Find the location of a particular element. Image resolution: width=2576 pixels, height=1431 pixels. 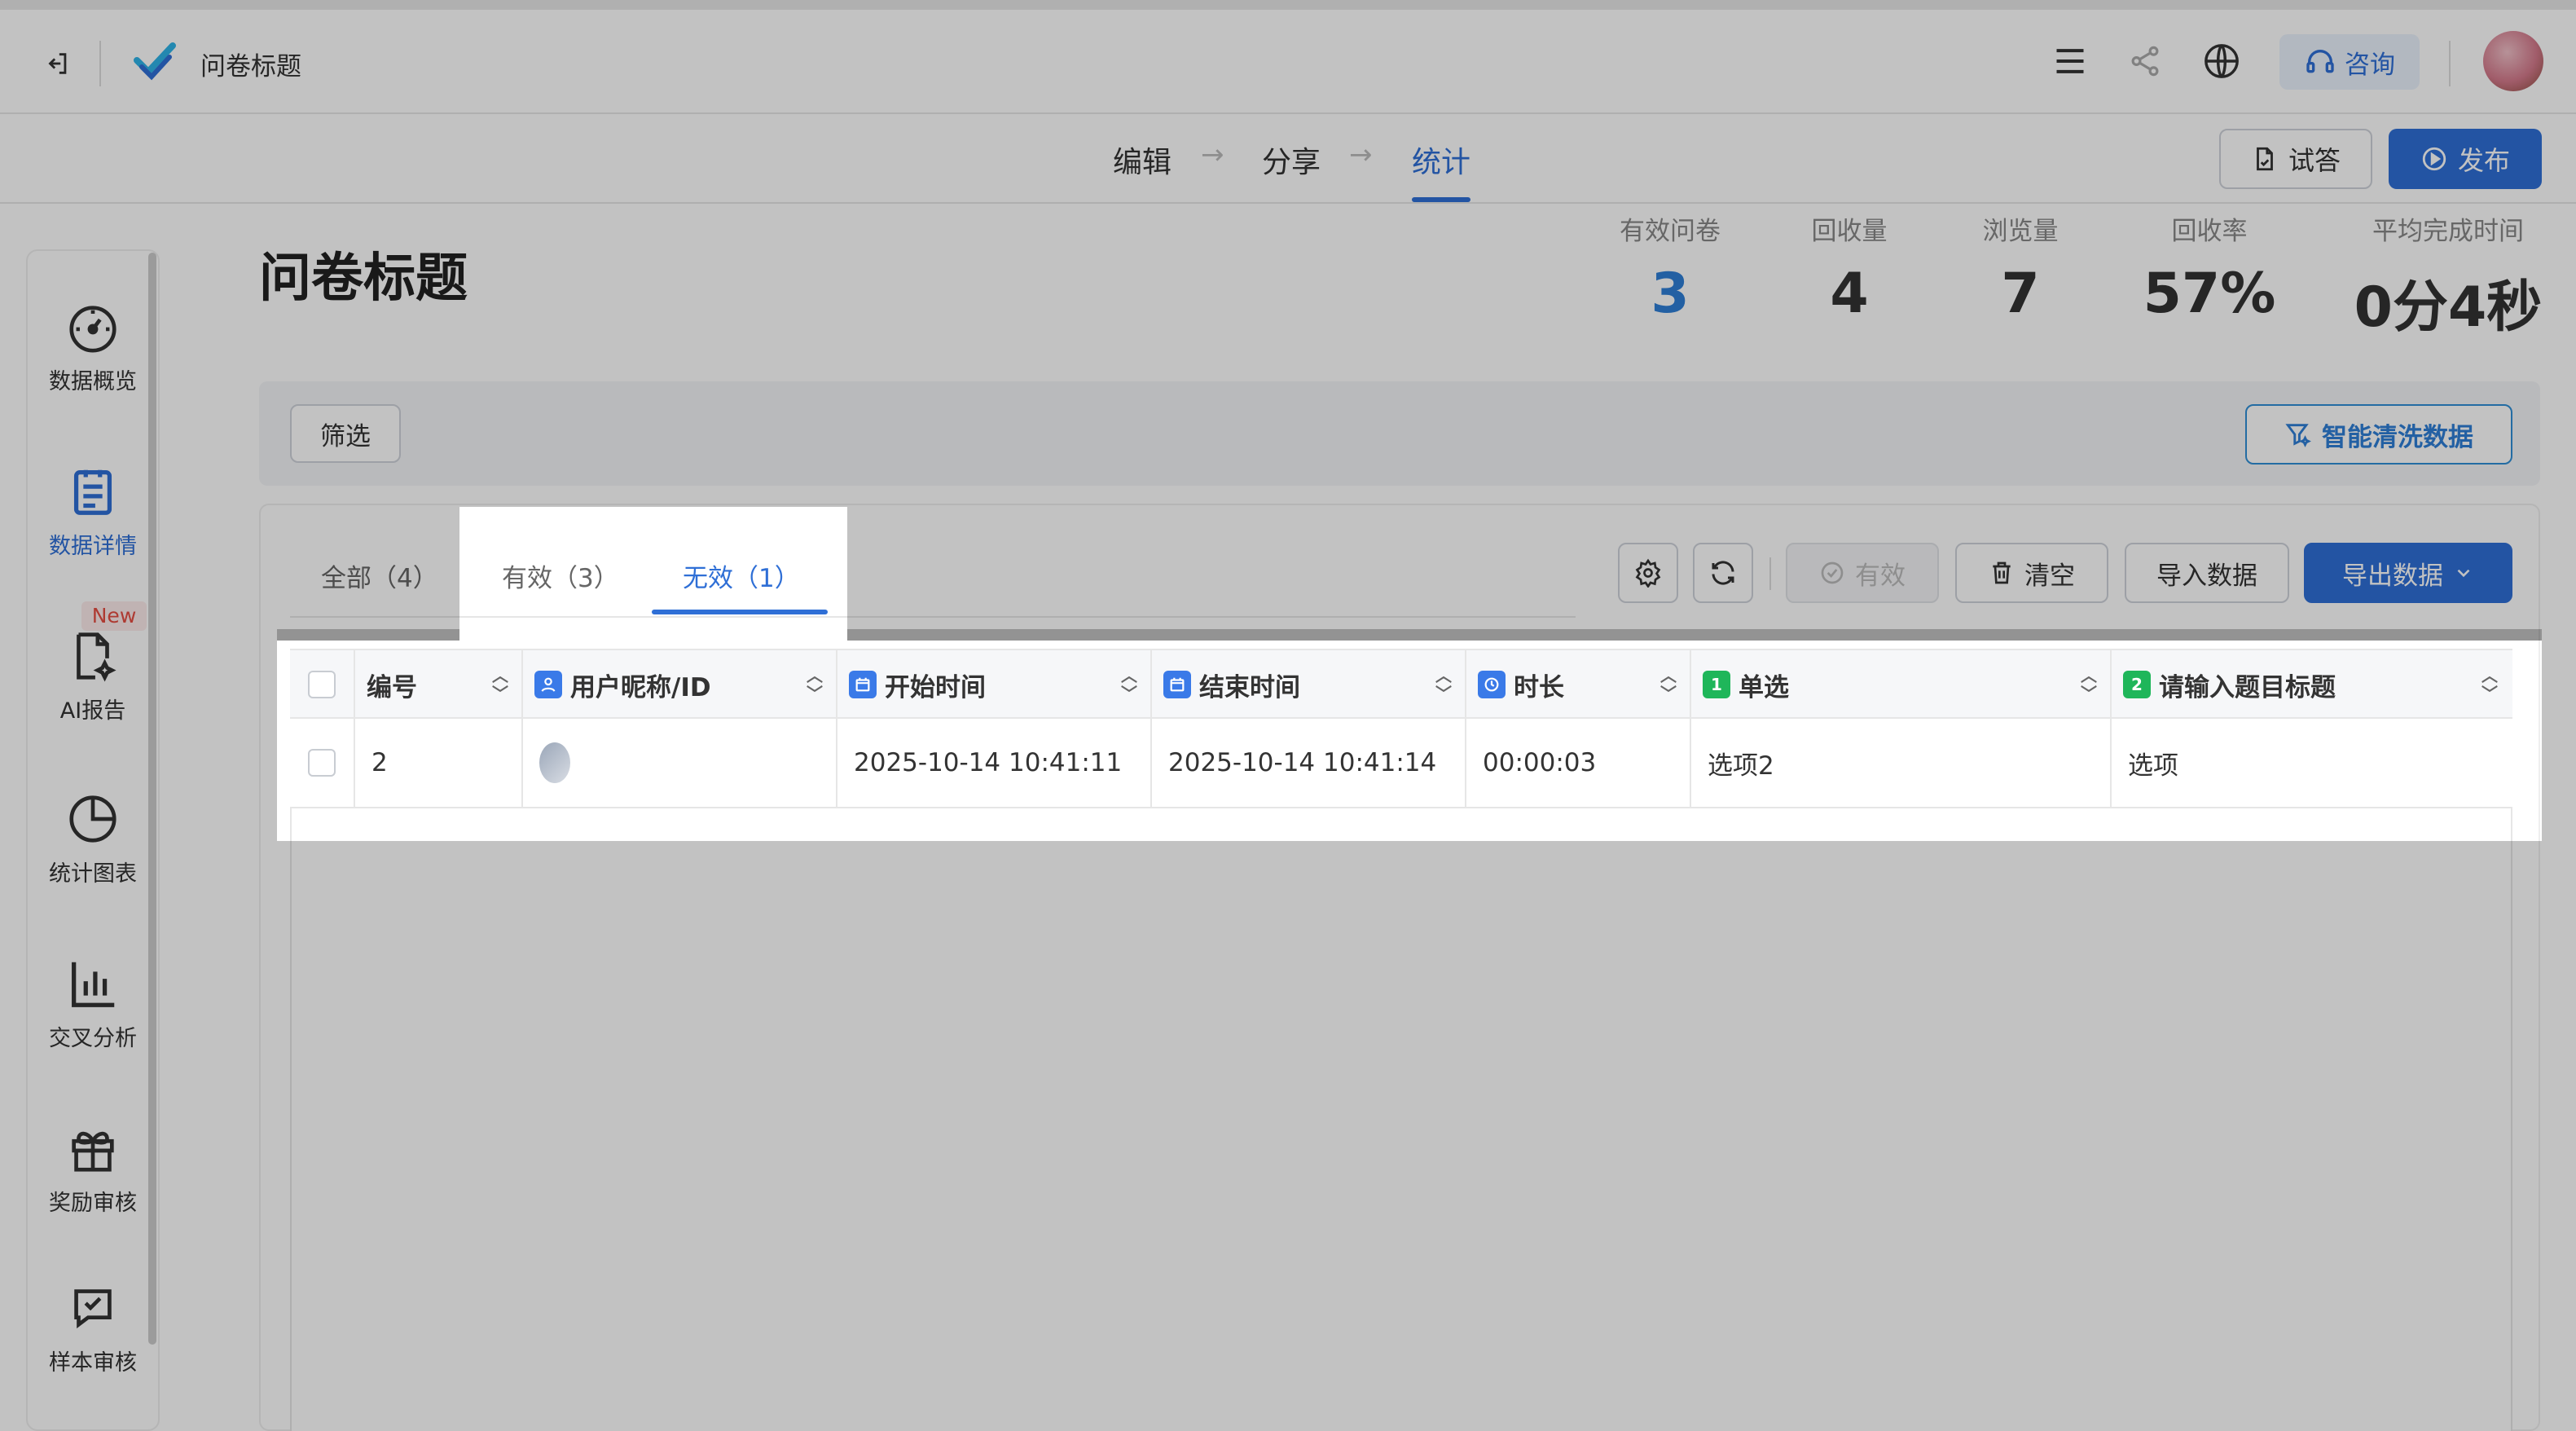

consult-button: 咨询 is located at coordinates (2349, 62).